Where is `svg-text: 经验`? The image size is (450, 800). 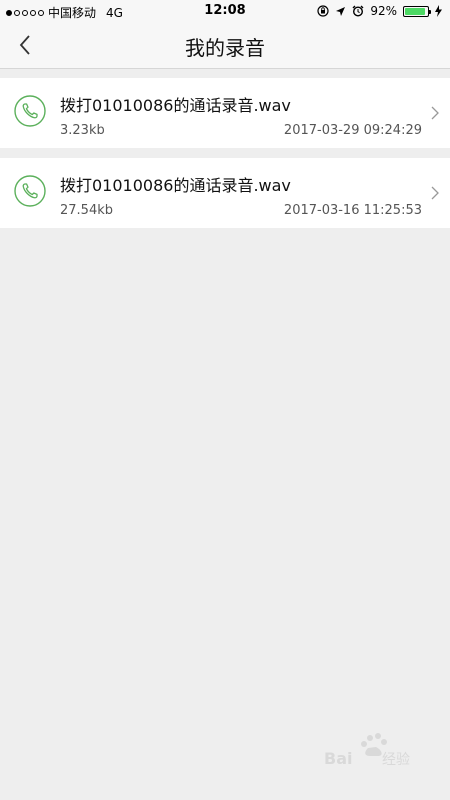 svg-text: 经验 is located at coordinates (396, 760).